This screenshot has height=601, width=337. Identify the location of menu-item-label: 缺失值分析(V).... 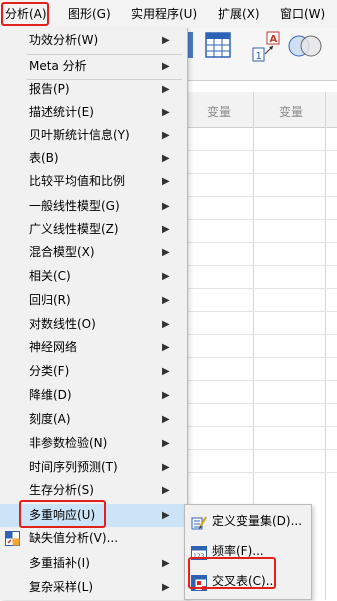
(74, 538).